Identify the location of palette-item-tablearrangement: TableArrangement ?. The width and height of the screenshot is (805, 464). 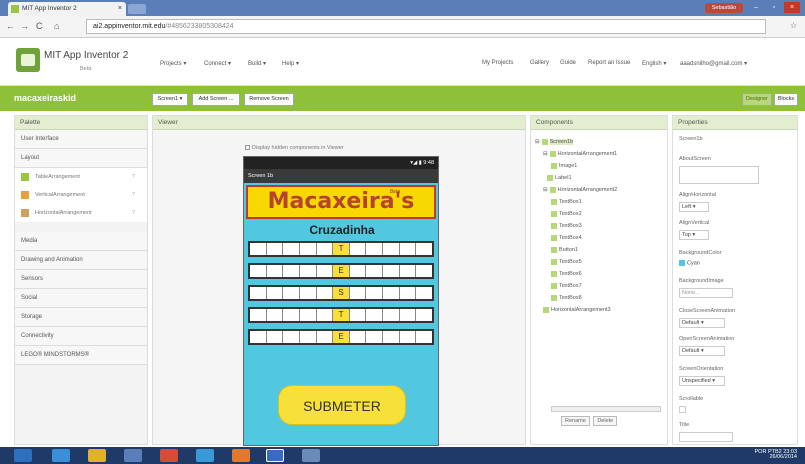
(81, 177).